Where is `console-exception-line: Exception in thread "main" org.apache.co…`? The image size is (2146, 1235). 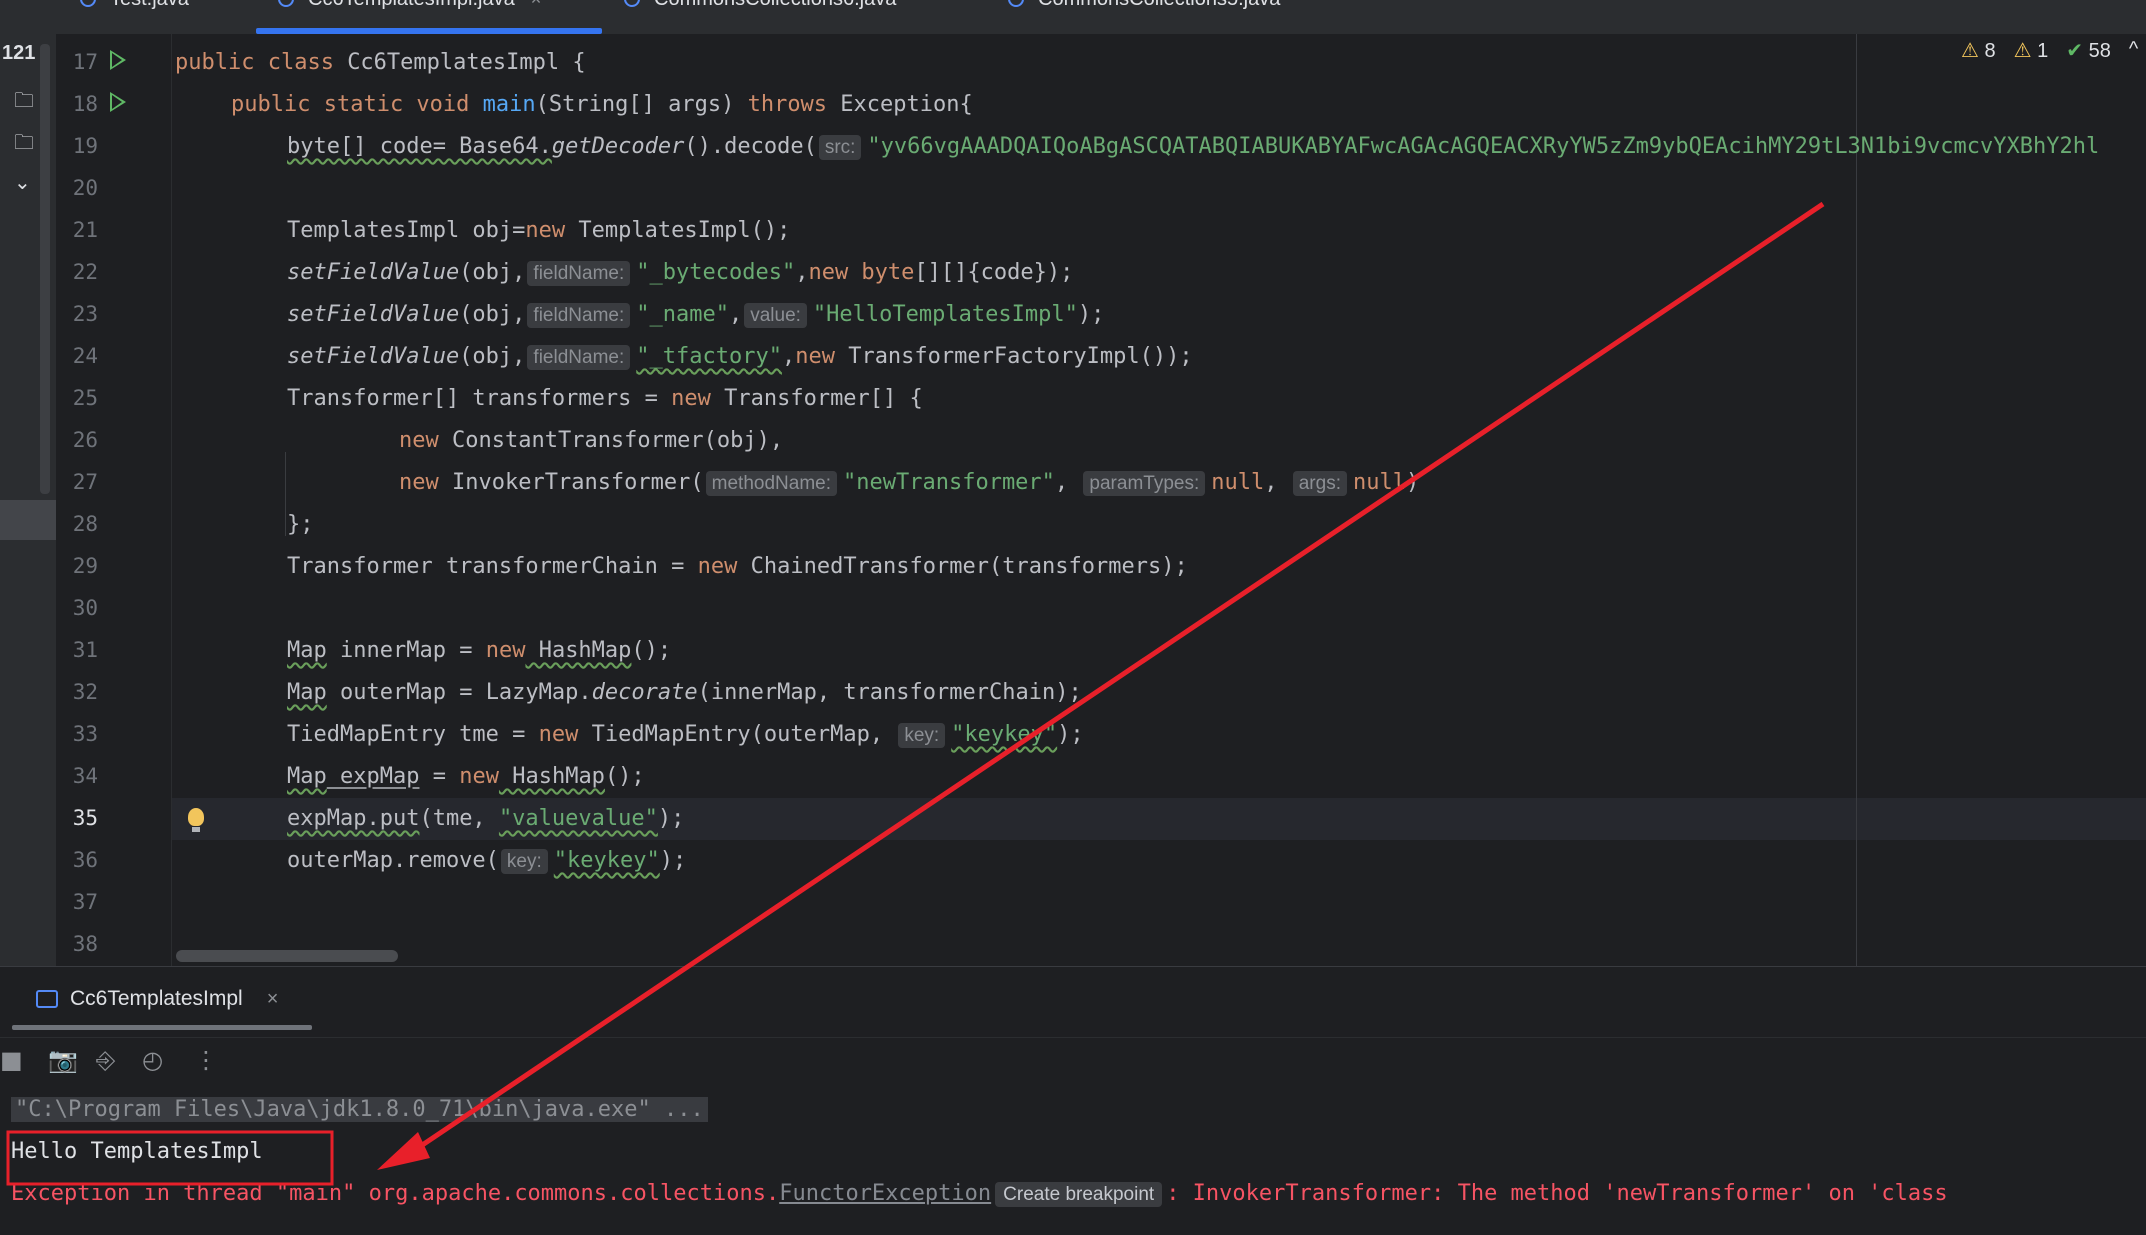
console-exception-line: Exception in thread "main" org.apache.co… is located at coordinates (979, 1194).